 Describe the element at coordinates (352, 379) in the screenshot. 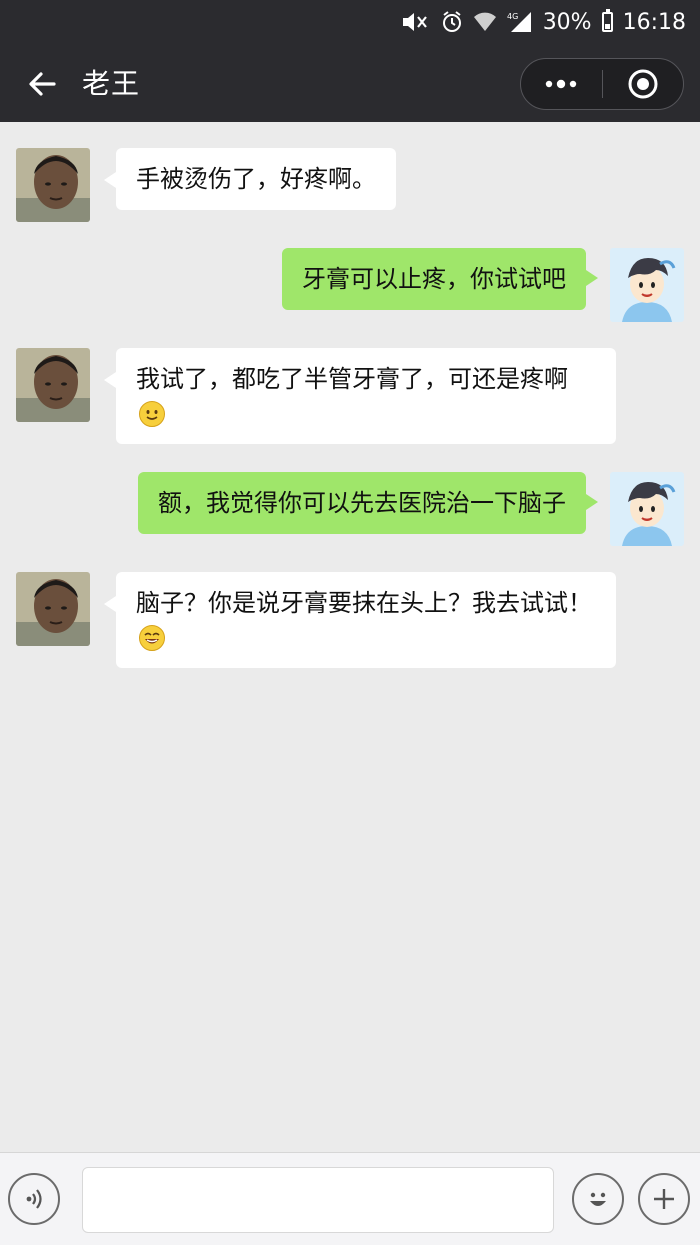

I see `message-text: 我试了，都吃了半管牙膏了，可还是疼啊` at that location.